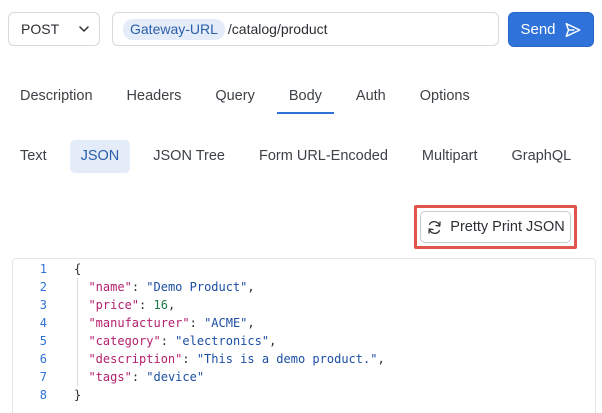 This screenshot has height=413, width=602. I want to click on body-tab-json: JSON, so click(100, 156).